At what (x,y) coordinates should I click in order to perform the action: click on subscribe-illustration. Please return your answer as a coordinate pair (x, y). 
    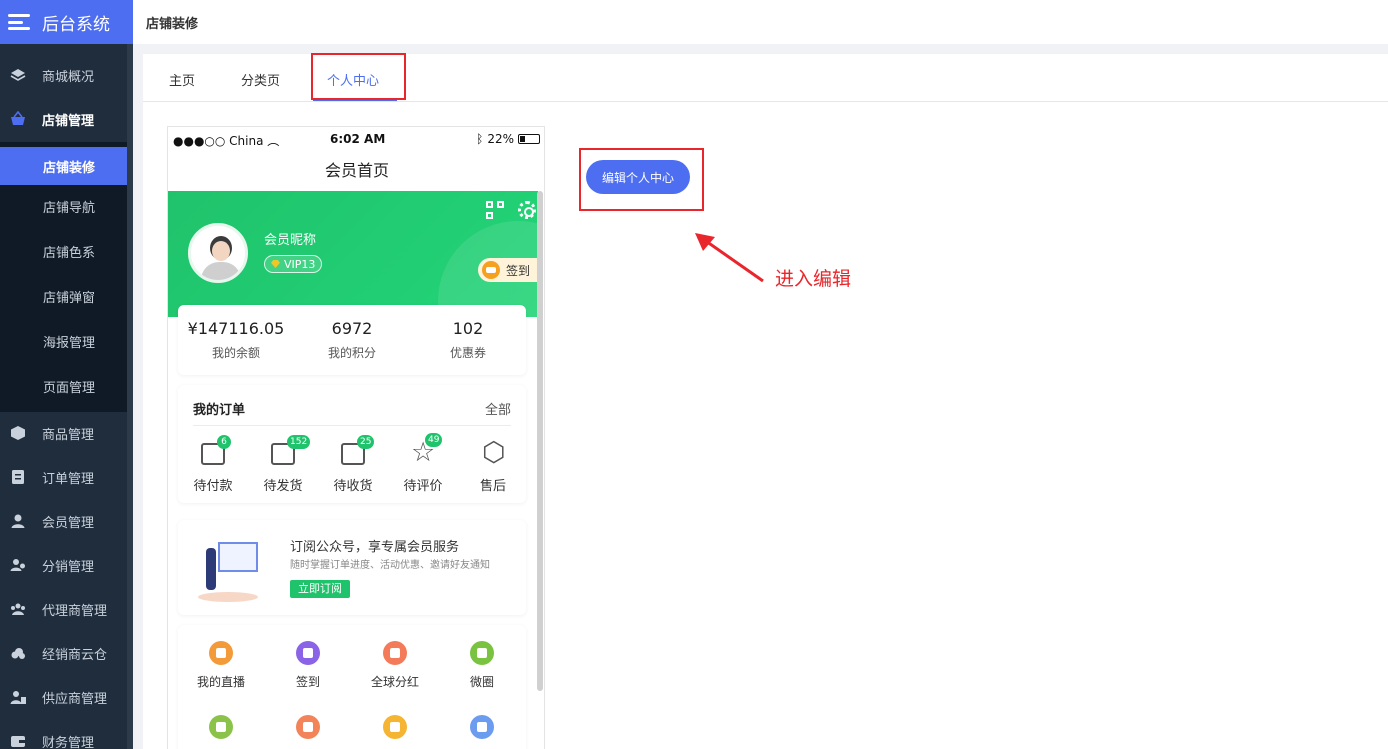
    Looking at the image, I should click on (229, 568).